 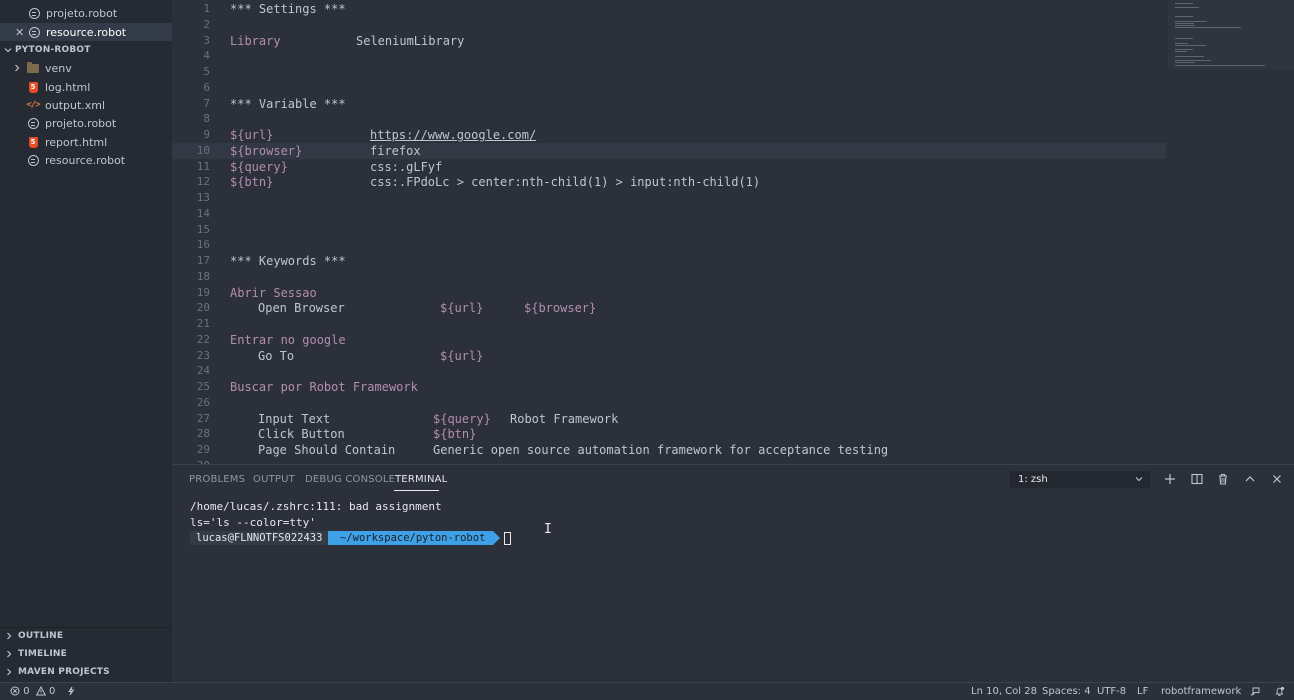 What do you see at coordinates (1231, 40) in the screenshot?
I see `minimap` at bounding box center [1231, 40].